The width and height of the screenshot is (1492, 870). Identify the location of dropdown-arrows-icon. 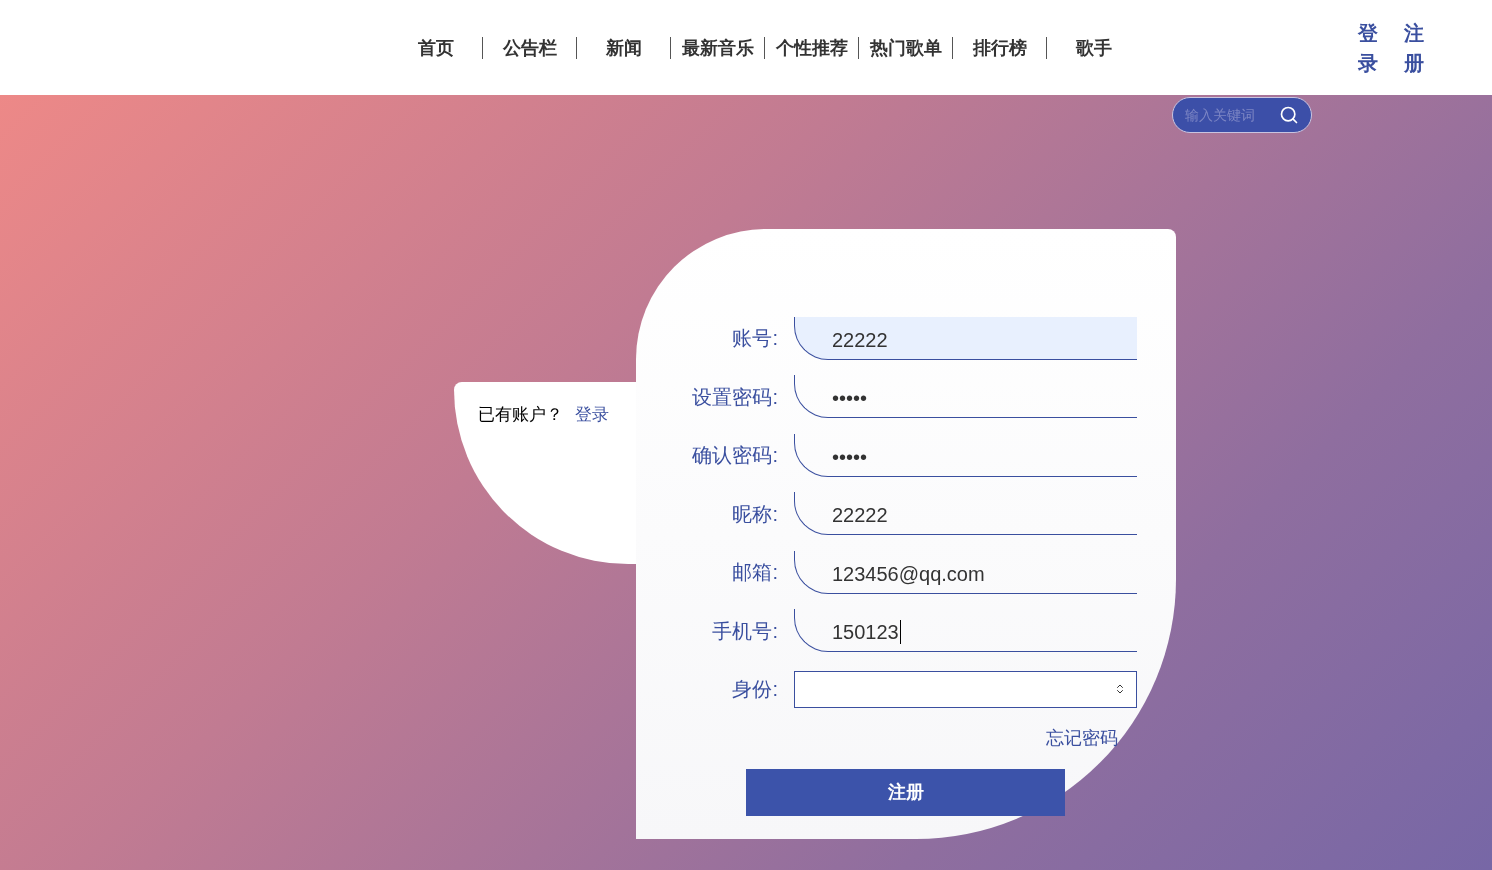
(1120, 689).